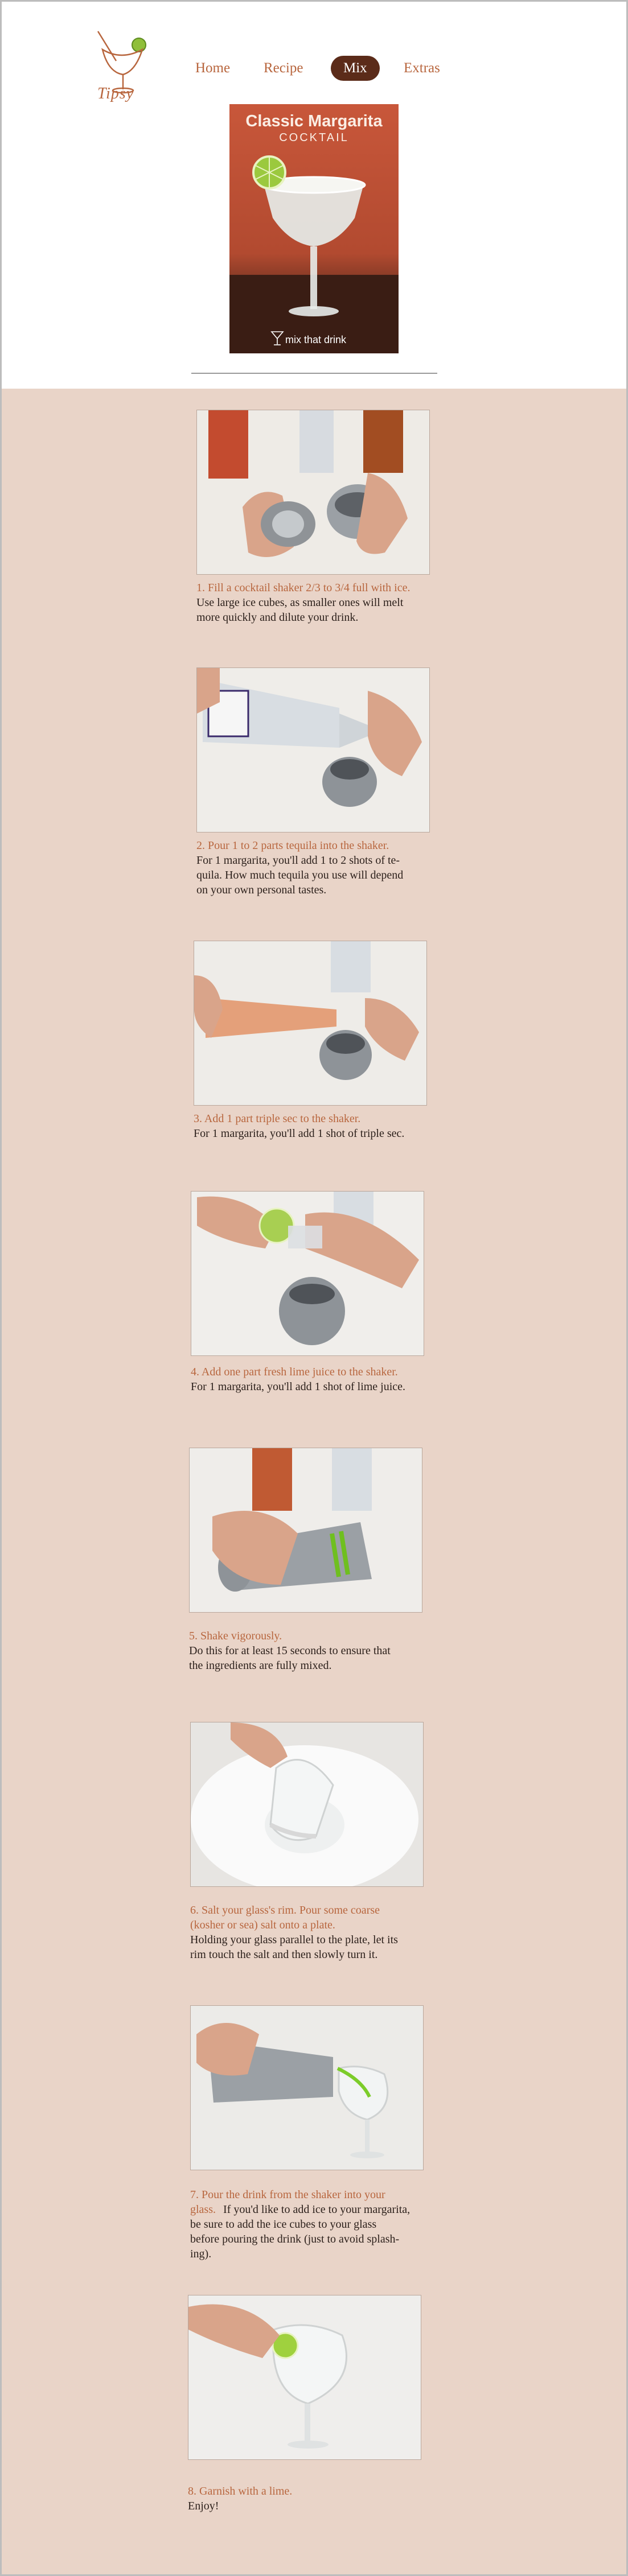 This screenshot has width=628, height=2576. What do you see at coordinates (313, 749) in the screenshot?
I see `step-2-photo` at bounding box center [313, 749].